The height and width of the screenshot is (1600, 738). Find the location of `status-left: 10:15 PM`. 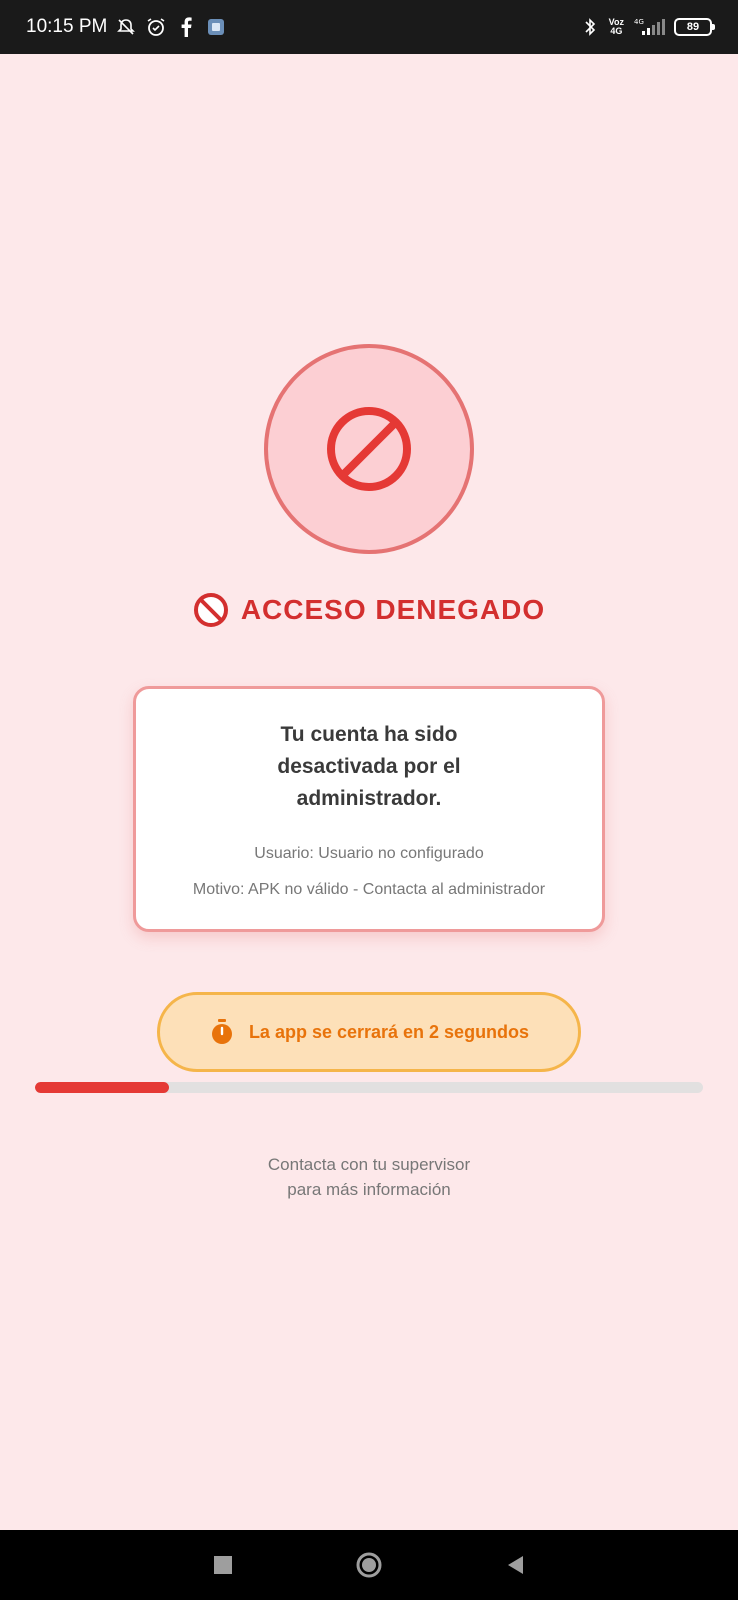

status-left: 10:15 PM is located at coordinates (126, 27).